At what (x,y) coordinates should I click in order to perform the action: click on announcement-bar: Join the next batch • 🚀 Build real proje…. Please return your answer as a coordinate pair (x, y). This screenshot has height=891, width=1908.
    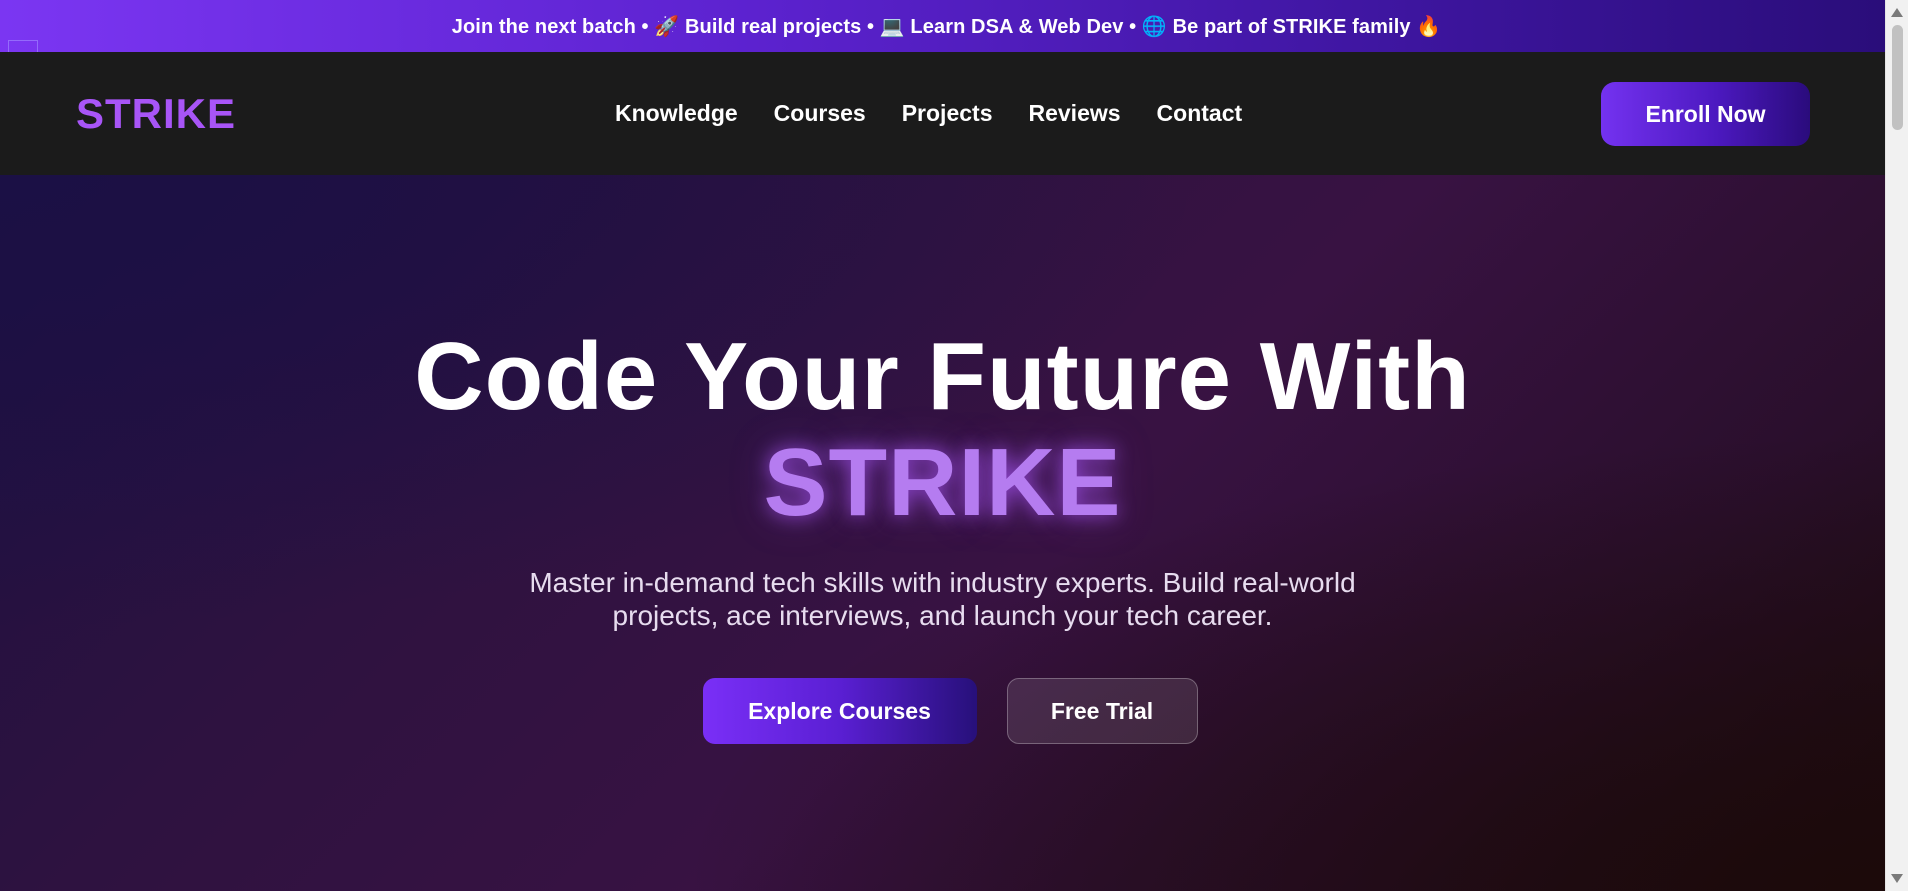
    Looking at the image, I should click on (942, 27).